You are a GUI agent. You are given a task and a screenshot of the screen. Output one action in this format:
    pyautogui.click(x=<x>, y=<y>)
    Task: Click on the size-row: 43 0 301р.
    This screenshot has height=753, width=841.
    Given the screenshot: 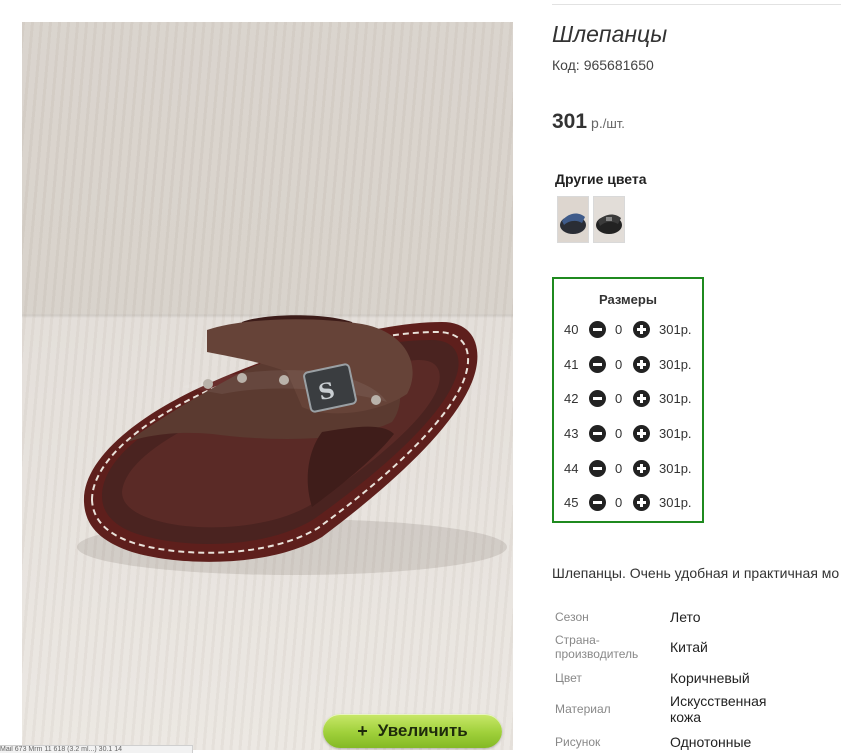 What is the action you would take?
    pyautogui.click(x=629, y=434)
    